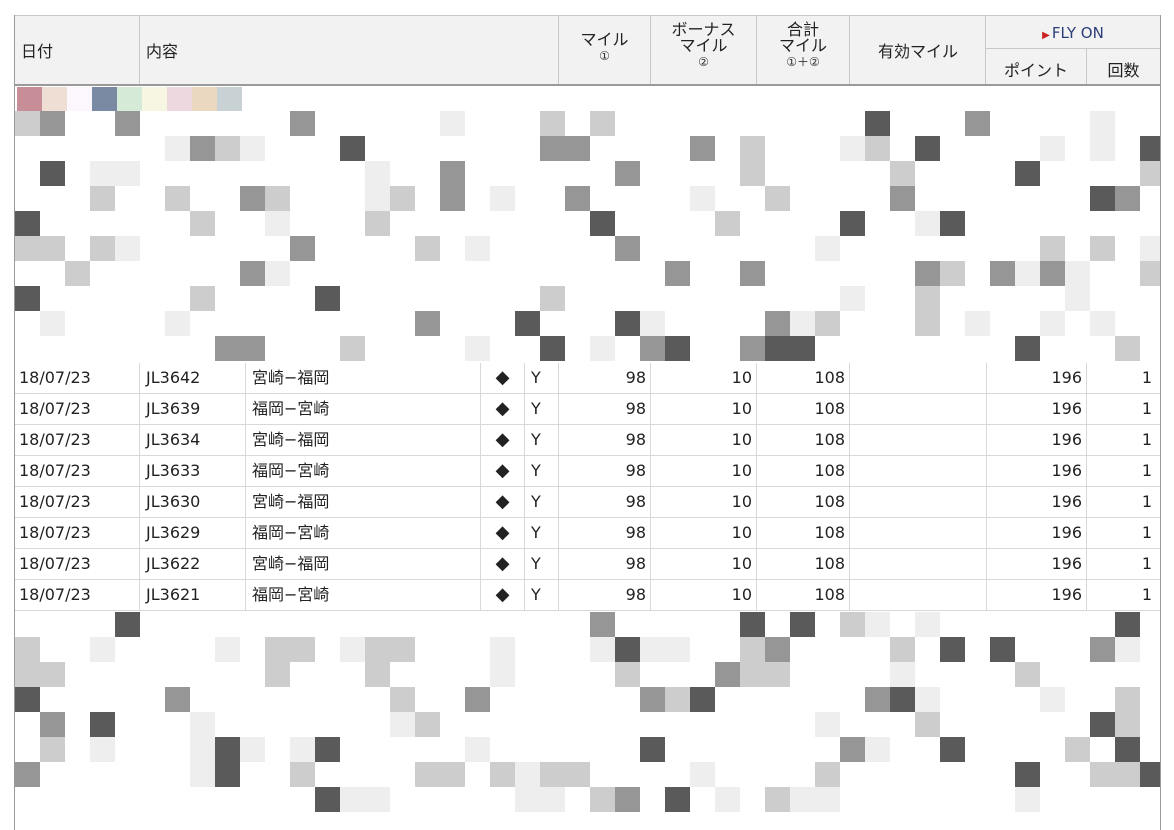 The image size is (1174, 830). What do you see at coordinates (703, 45) in the screenshot?
I see `header-bonus-line2: マイル` at bounding box center [703, 45].